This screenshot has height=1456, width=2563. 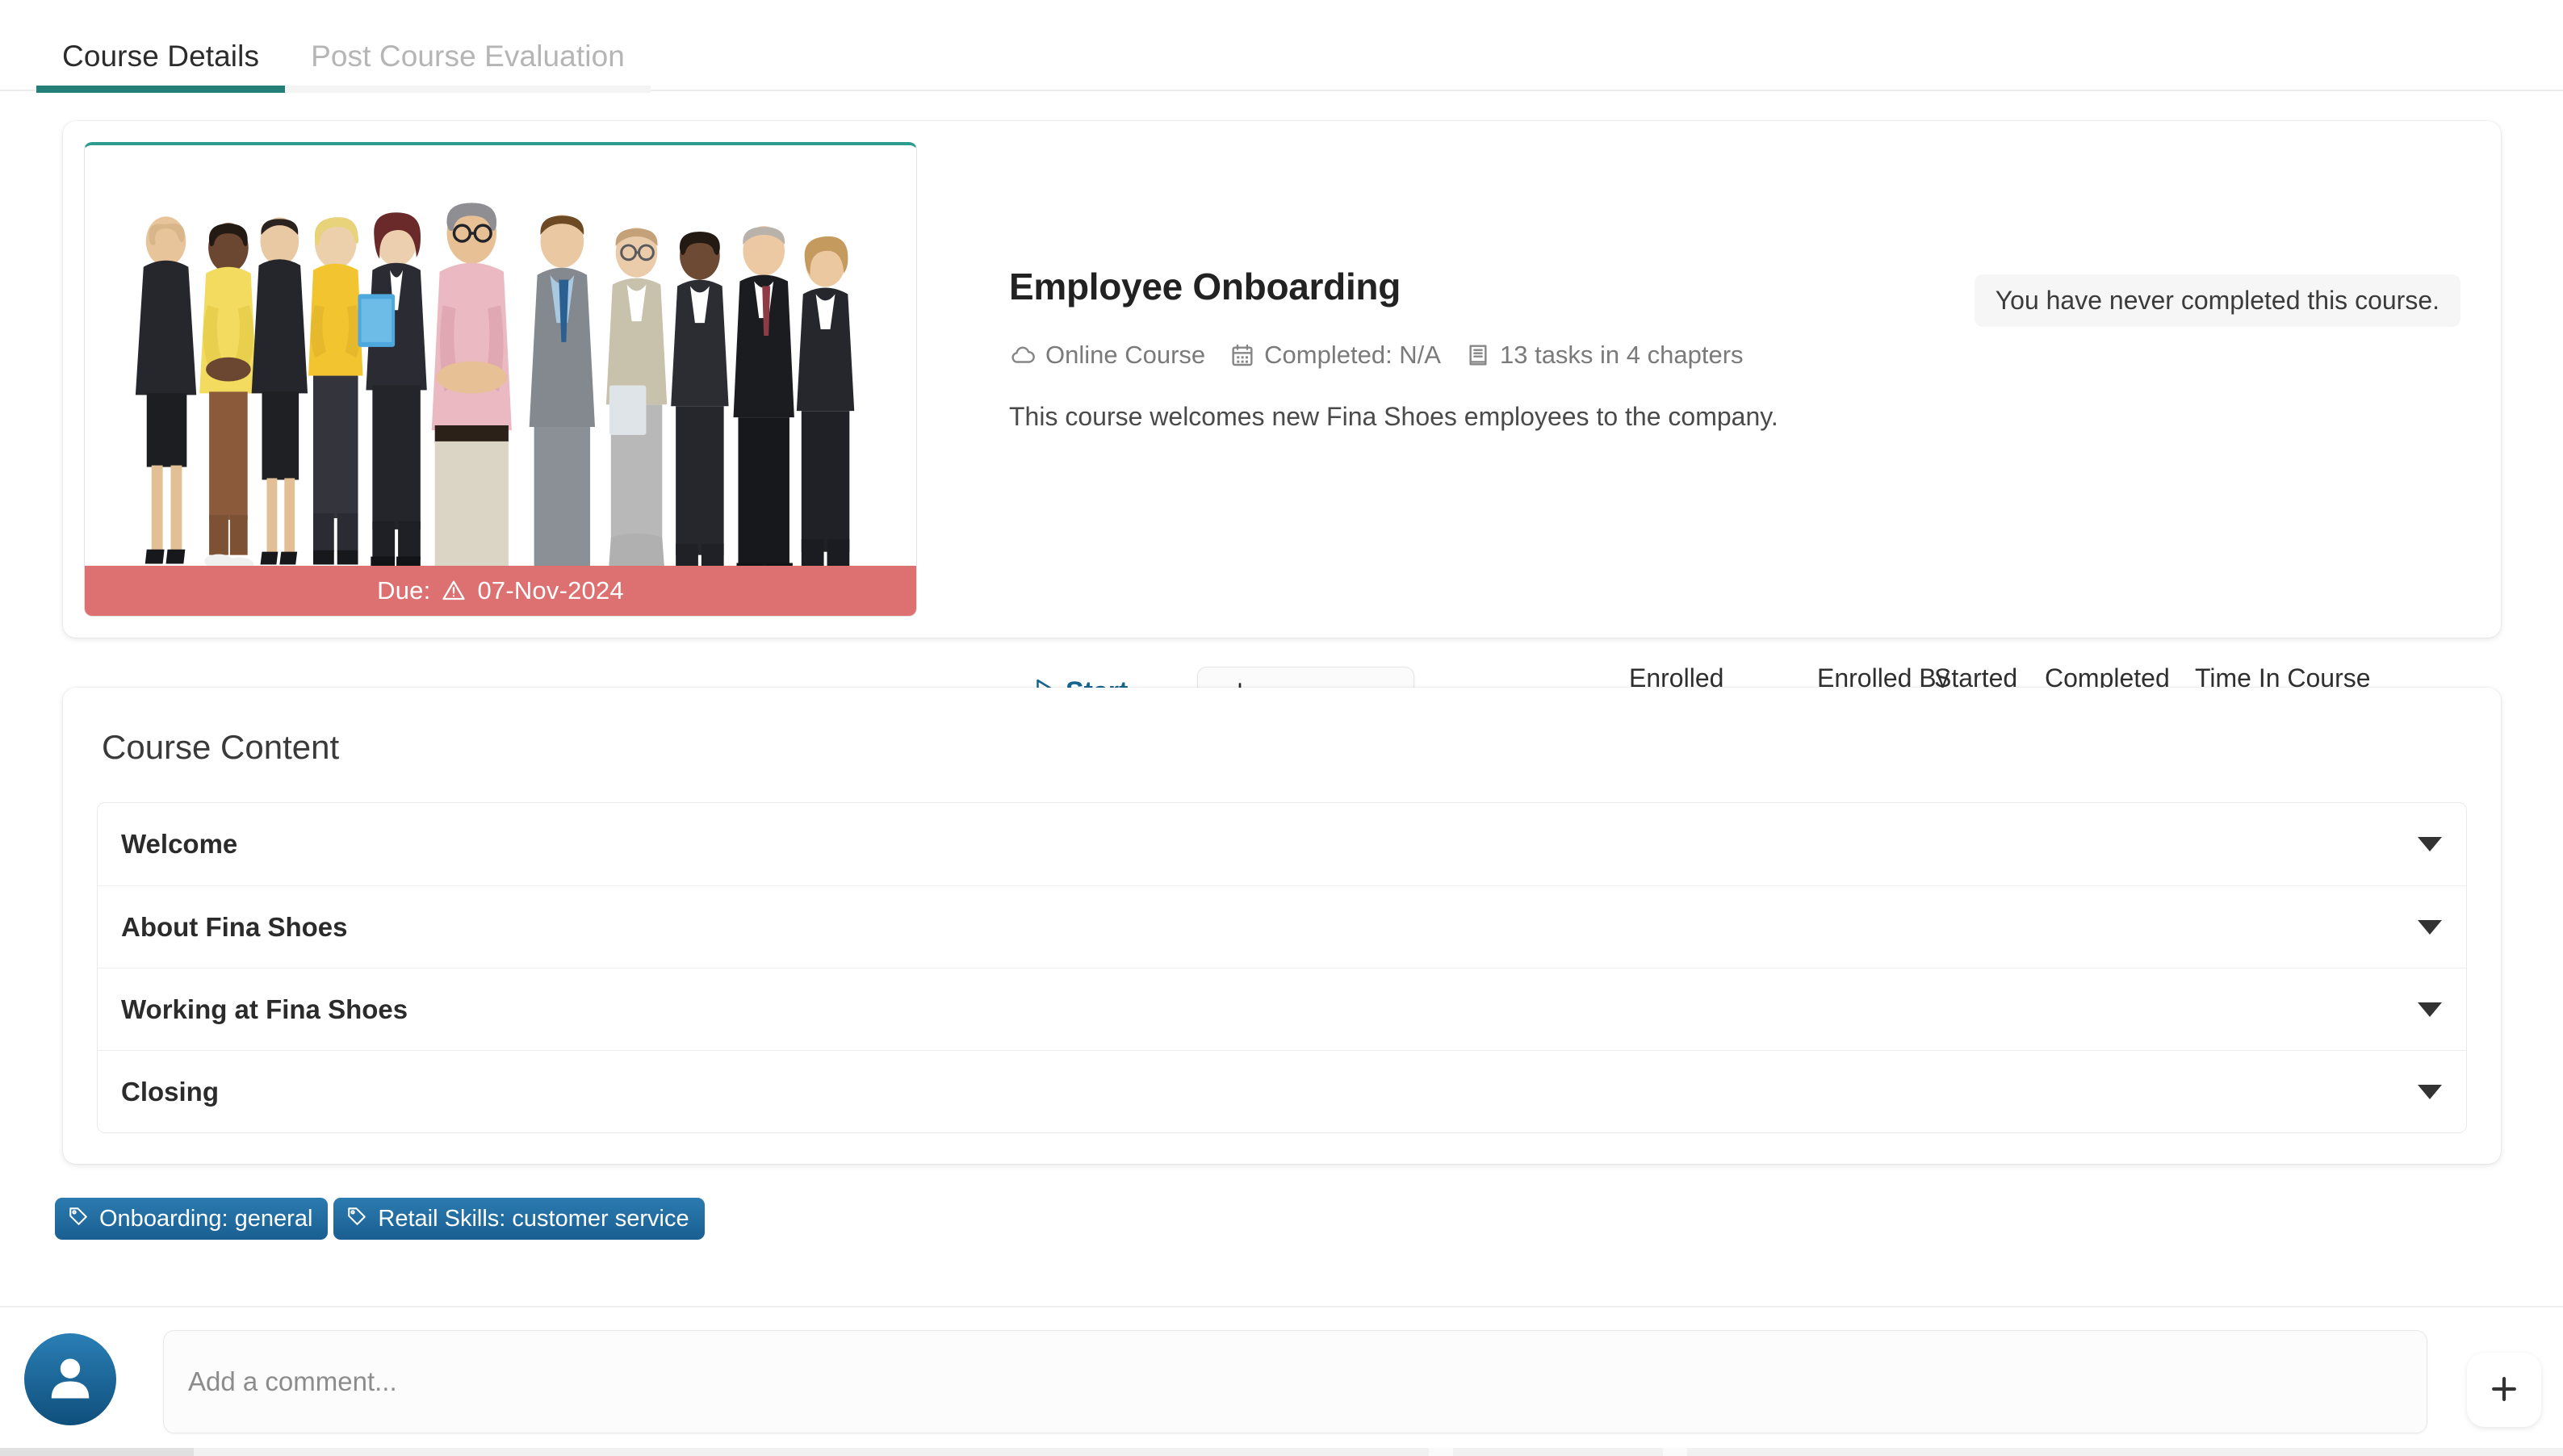 I want to click on book-icon, so click(x=1478, y=355).